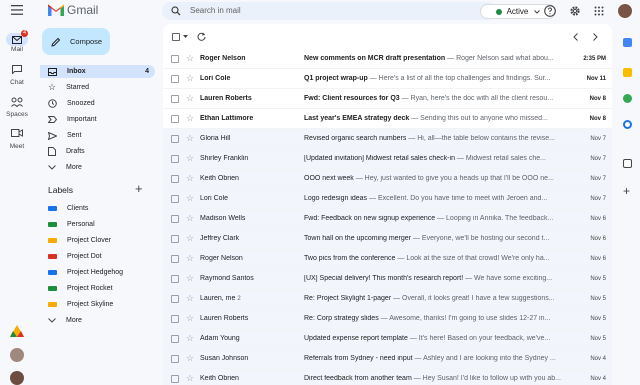  What do you see at coordinates (17, 38) in the screenshot?
I see `mail-icon: 4` at bounding box center [17, 38].